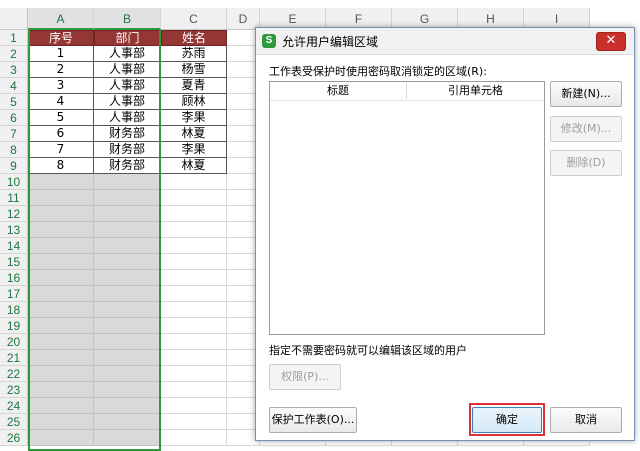 The width and height of the screenshot is (640, 451). Describe the element at coordinates (14, 54) in the screenshot. I see `row-header: 2` at that location.